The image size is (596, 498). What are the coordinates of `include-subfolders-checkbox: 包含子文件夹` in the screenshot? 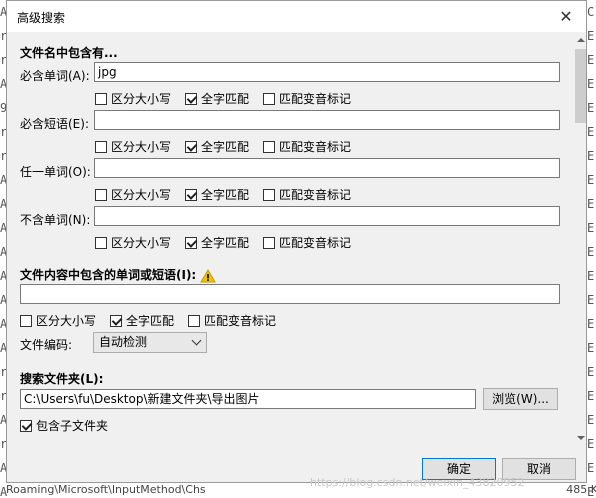 It's located at (64, 425).